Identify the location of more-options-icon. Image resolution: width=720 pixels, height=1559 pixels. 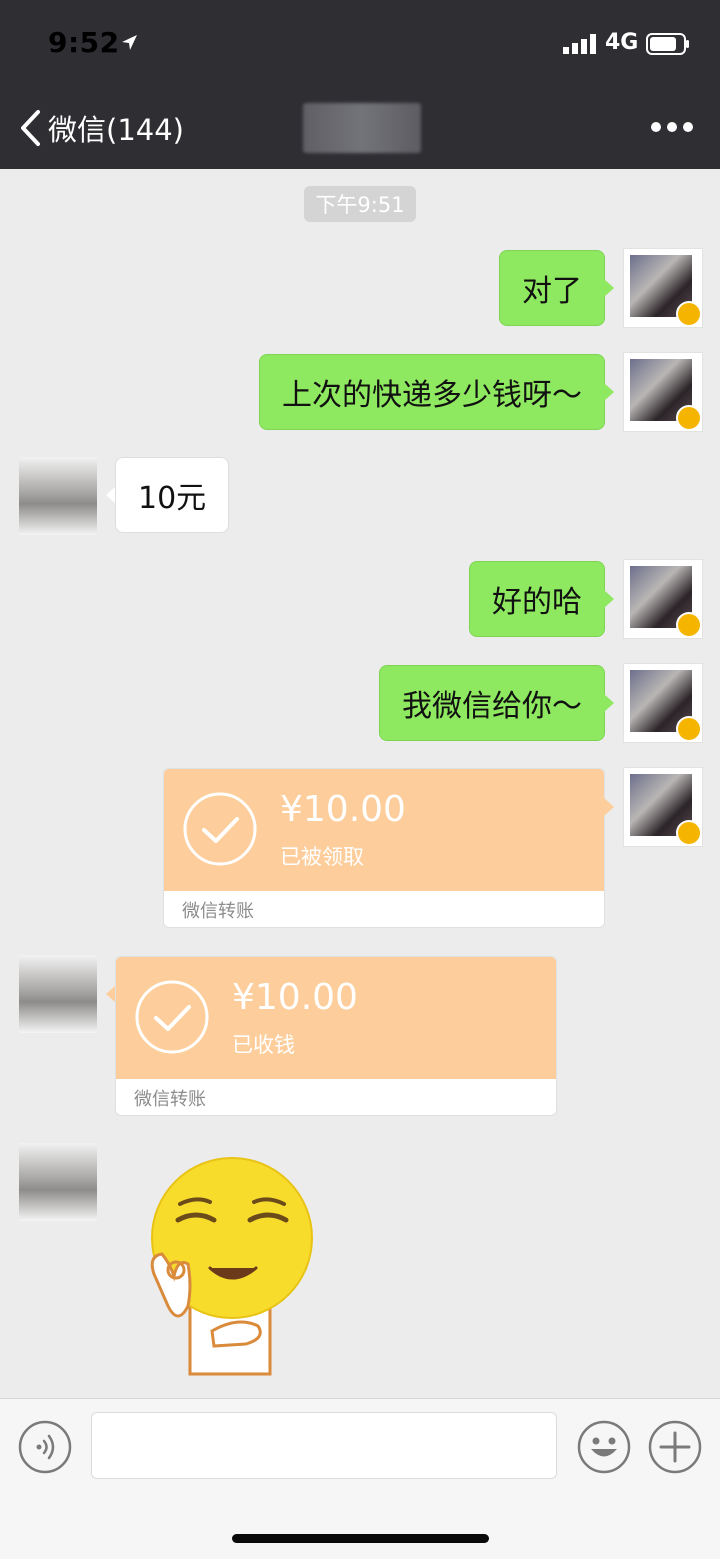
(672, 127).